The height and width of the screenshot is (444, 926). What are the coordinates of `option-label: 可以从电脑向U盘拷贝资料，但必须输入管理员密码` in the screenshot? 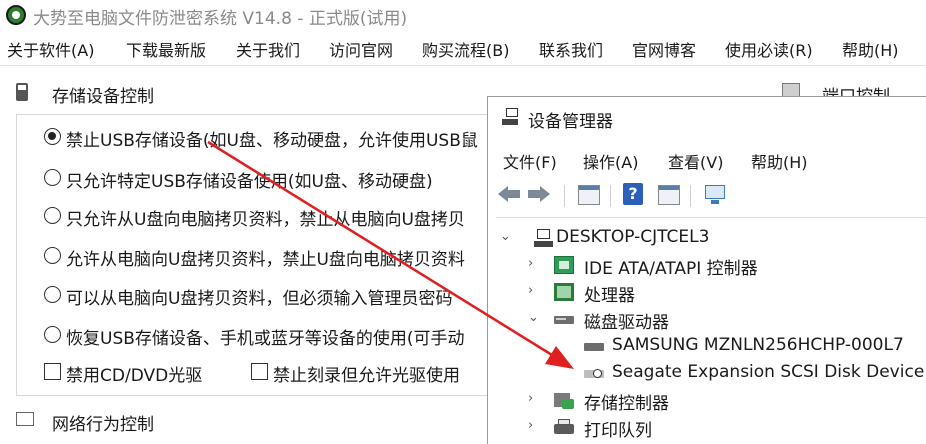 It's located at (259, 299).